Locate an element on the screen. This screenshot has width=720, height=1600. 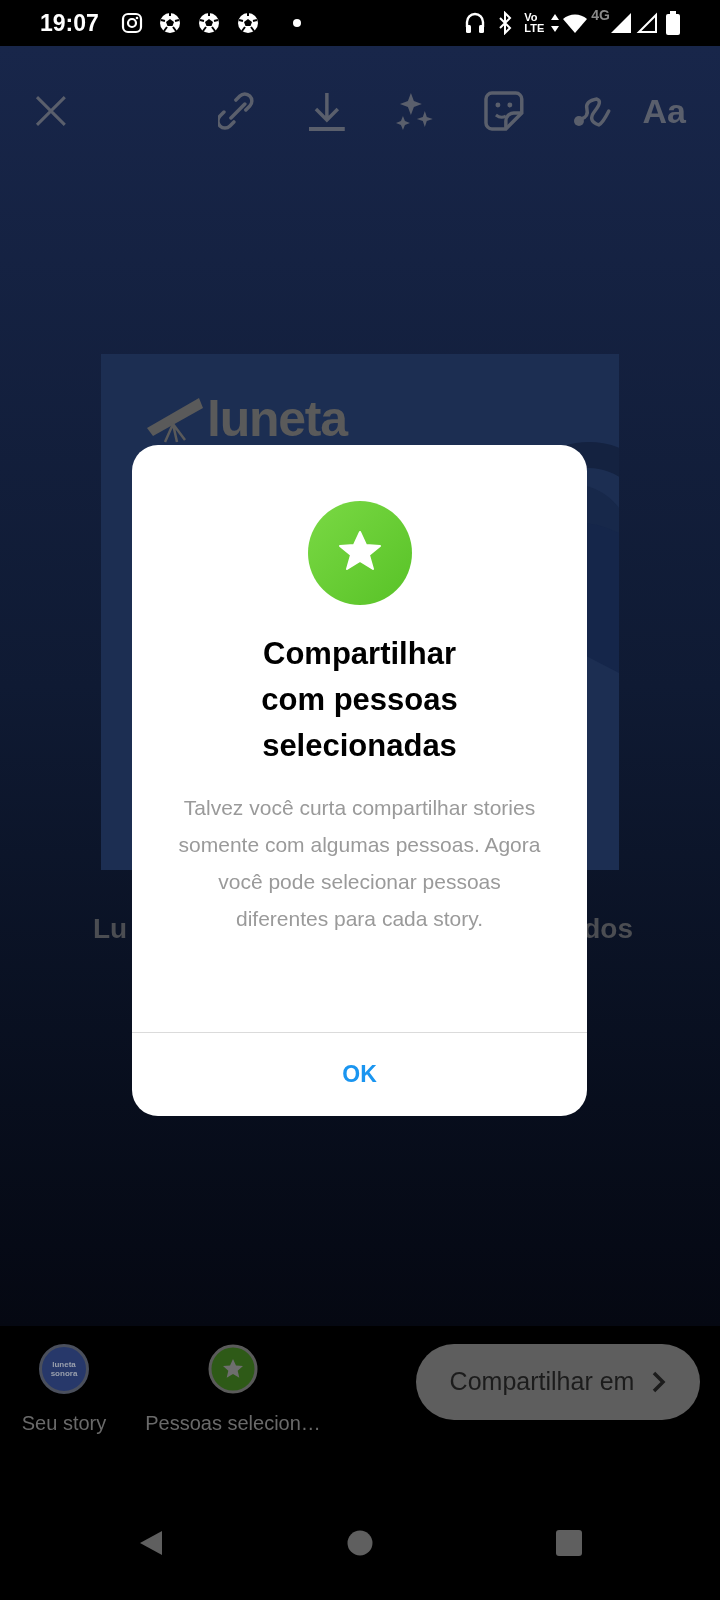
download-icon is located at coordinates (326, 111).